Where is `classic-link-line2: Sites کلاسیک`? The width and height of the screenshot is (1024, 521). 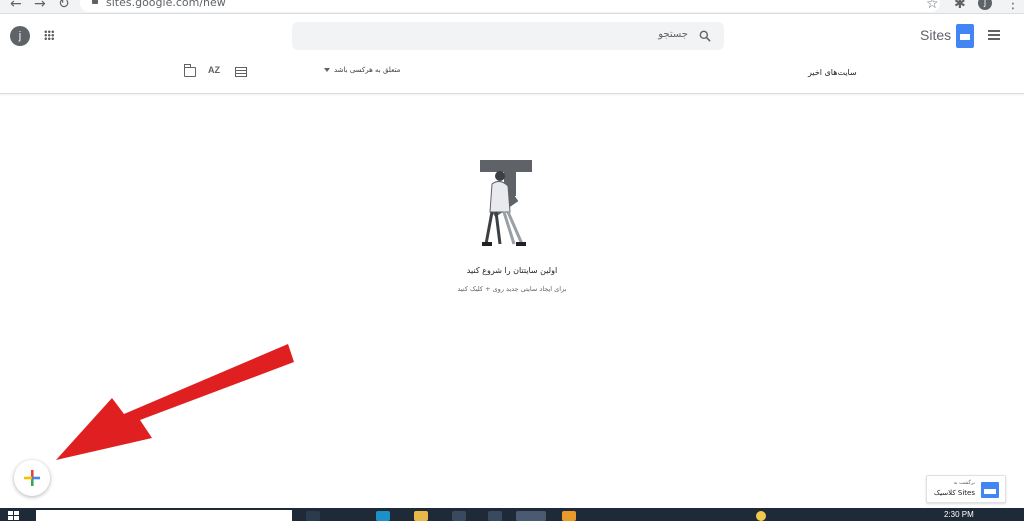 classic-link-line2: Sites کلاسیک is located at coordinates (954, 493).